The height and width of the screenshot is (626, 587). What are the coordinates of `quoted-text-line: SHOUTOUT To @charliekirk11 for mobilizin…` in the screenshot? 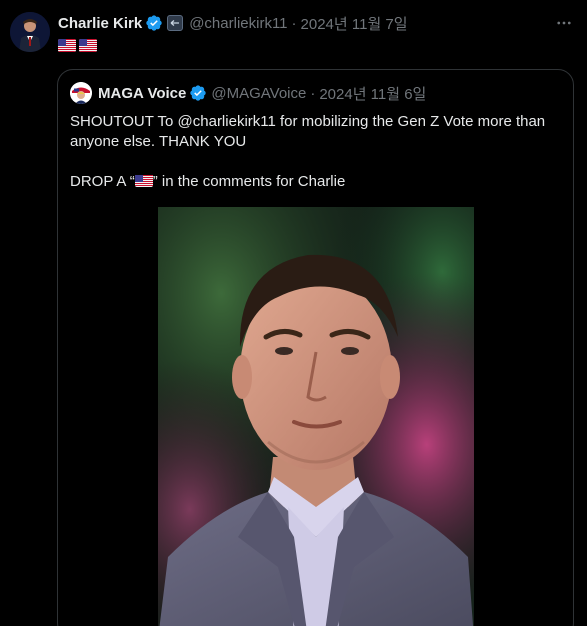 It's located at (308, 131).